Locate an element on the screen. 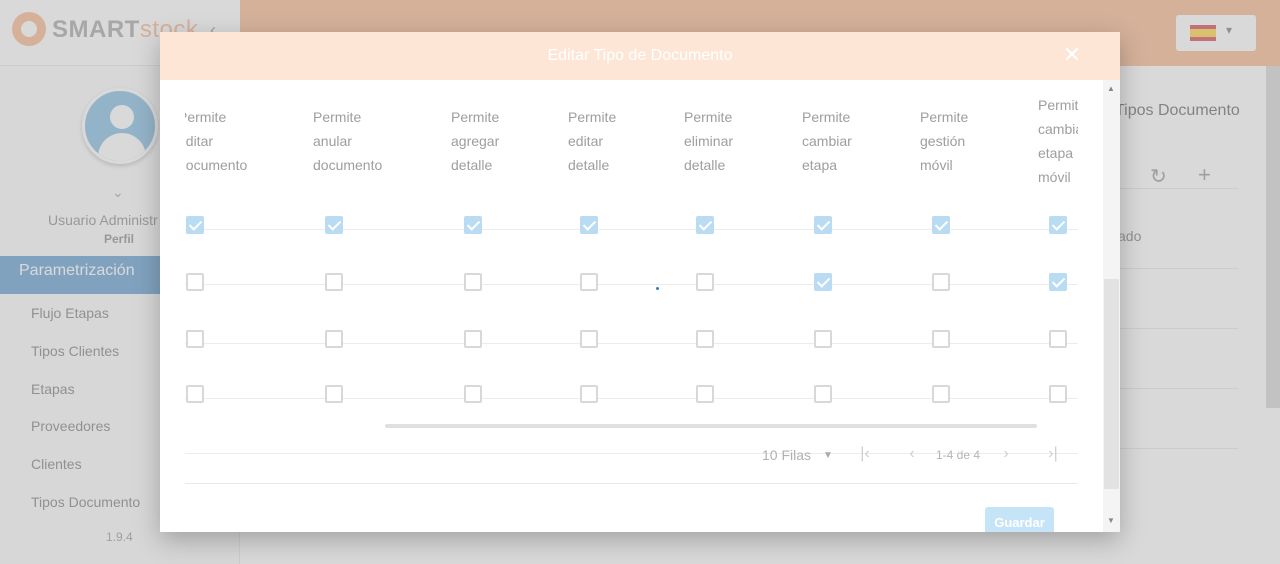 This screenshot has height=564, width=1280. column-header-line: anular is located at coordinates (332, 141).